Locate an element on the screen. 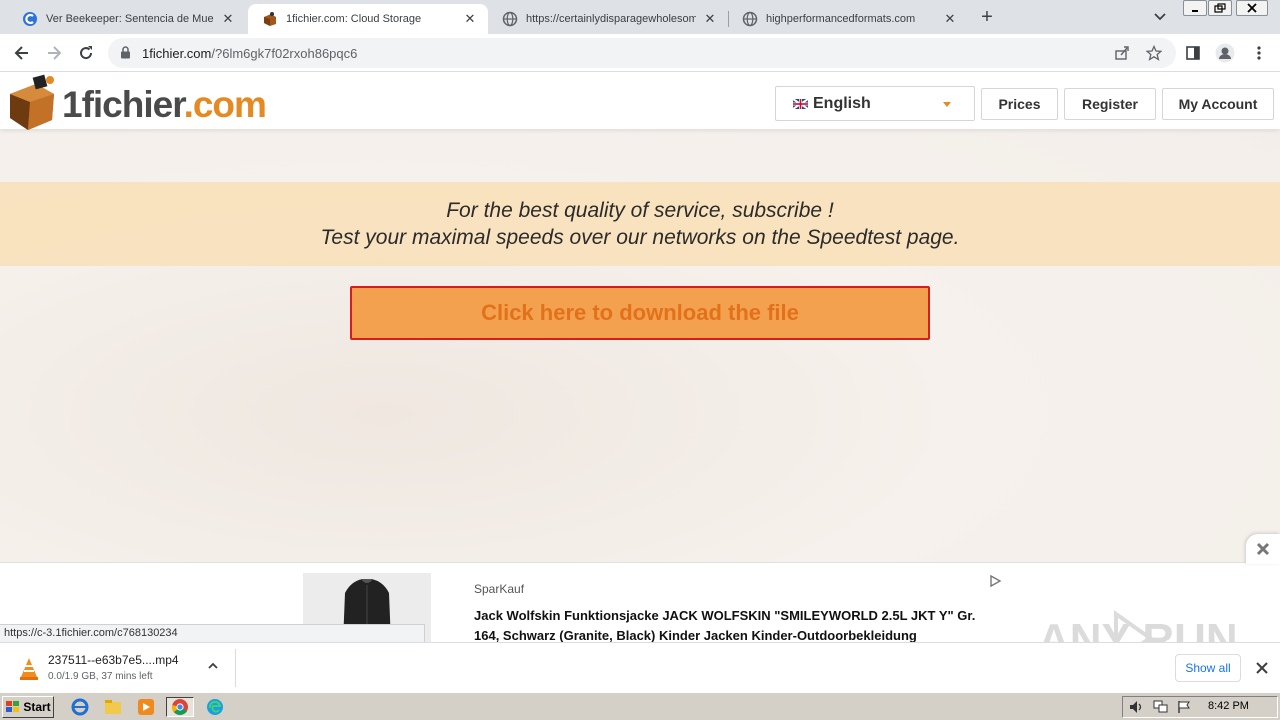  register-button: Register is located at coordinates (1110, 104).